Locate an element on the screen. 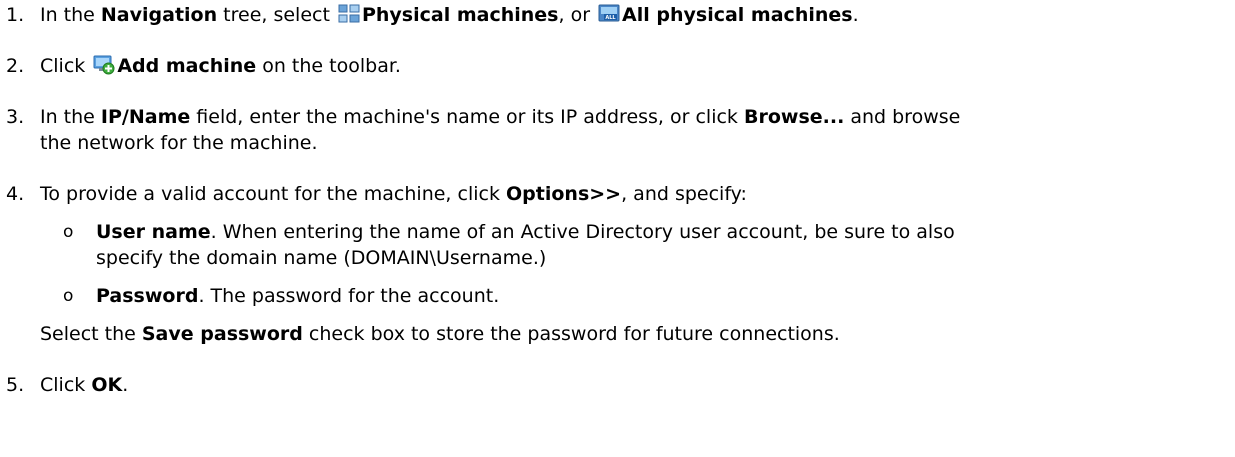  step-number: 2. is located at coordinates (15, 66).